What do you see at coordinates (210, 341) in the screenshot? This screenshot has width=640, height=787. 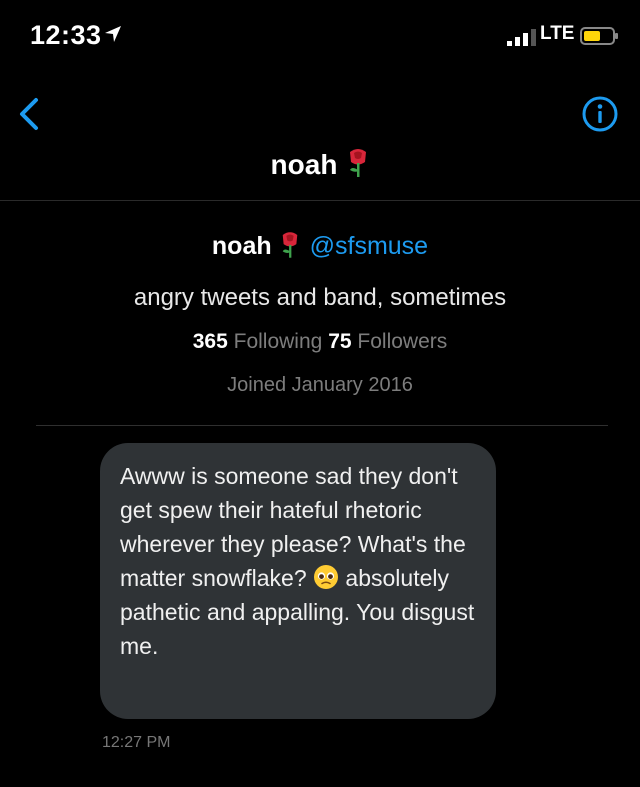 I see `following-count: 365` at bounding box center [210, 341].